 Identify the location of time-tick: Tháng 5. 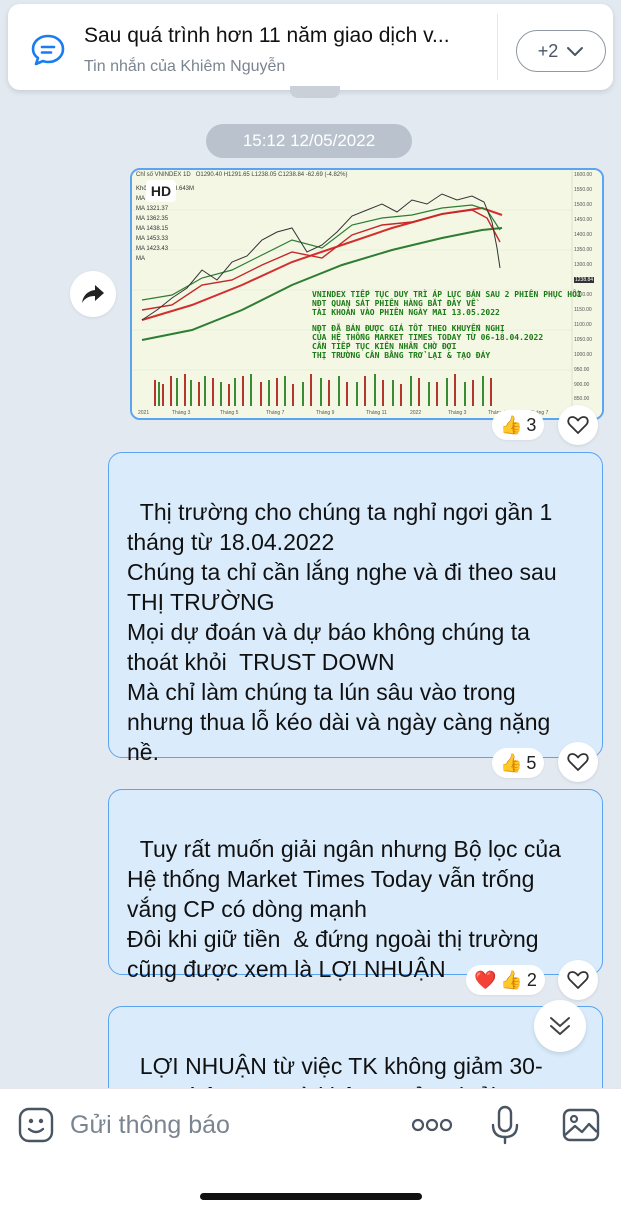
(229, 413).